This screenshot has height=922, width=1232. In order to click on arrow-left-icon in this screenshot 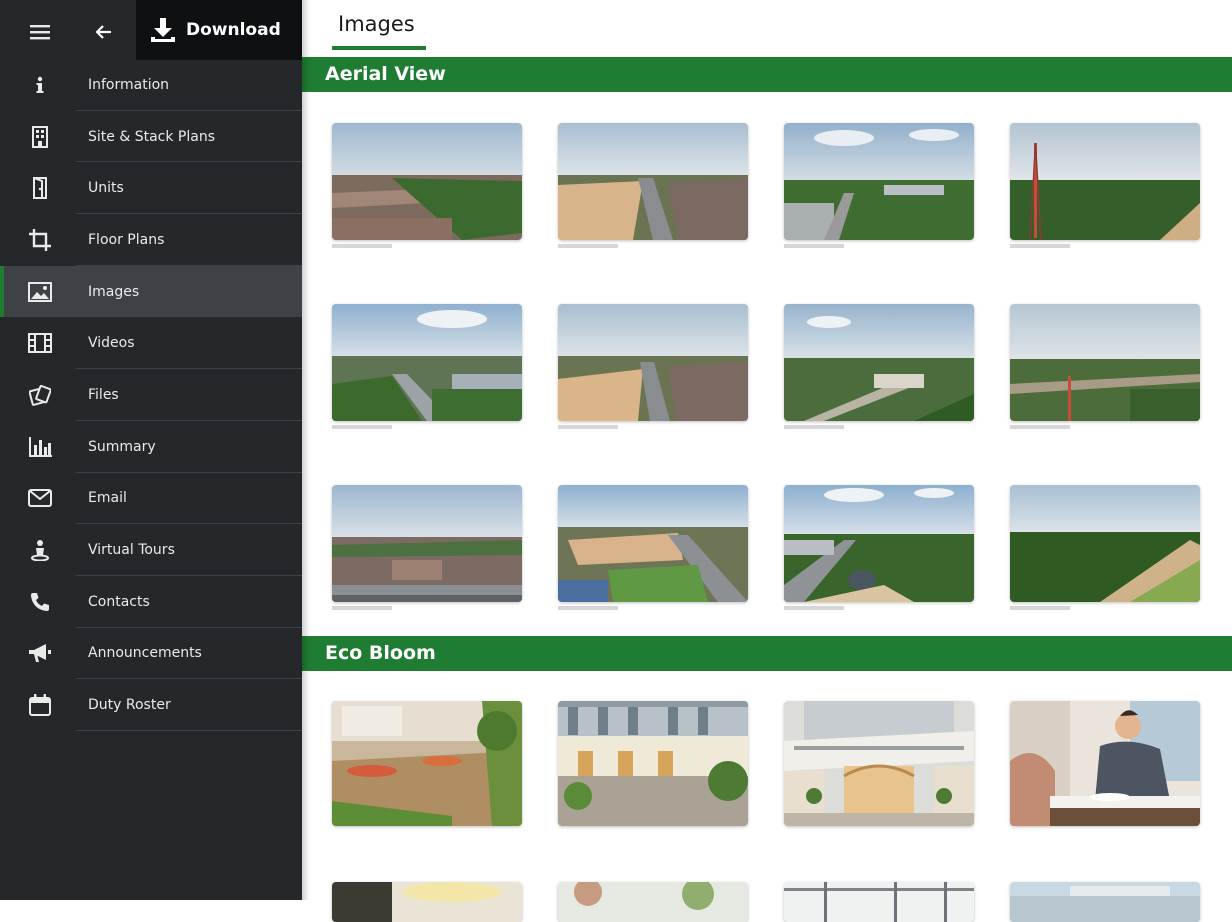, I will do `click(103, 32)`.